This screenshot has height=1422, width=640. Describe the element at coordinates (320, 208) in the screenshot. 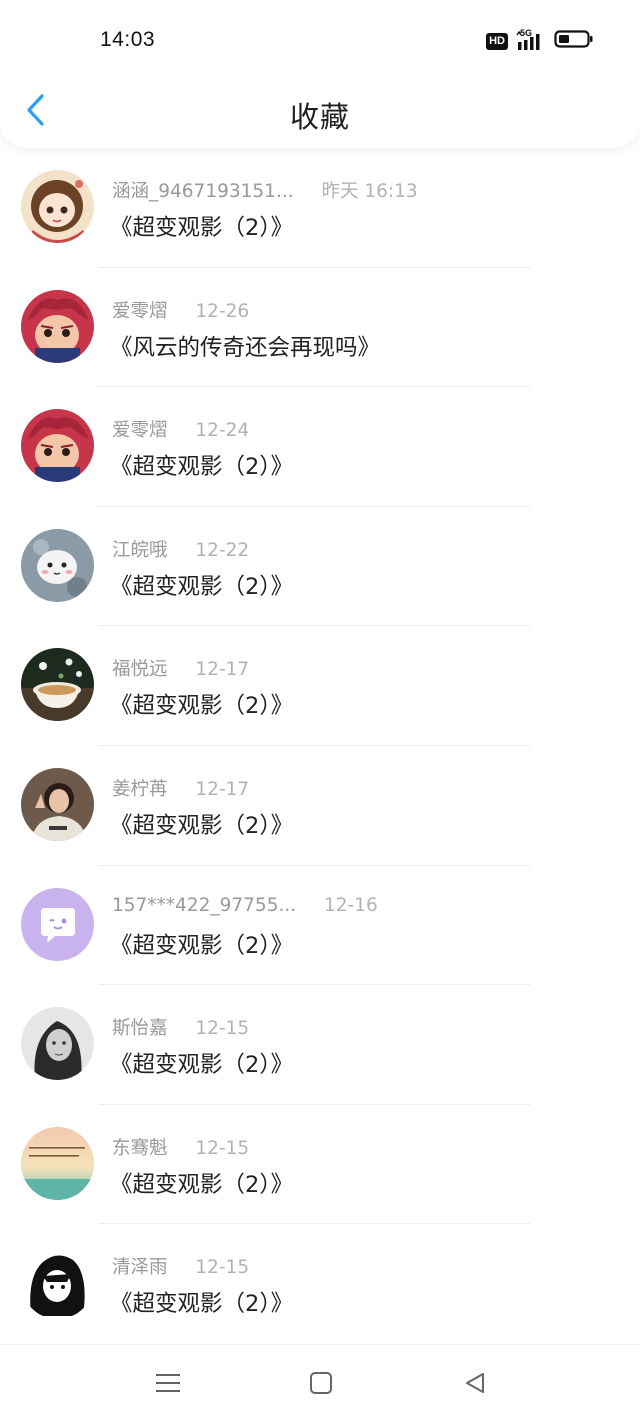

I see `list-item: 涵涵_9467193151... 昨天 16:13 《超变观影（2）》` at that location.